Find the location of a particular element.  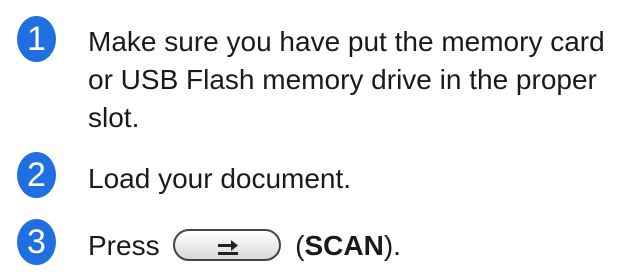

press-label: Press is located at coordinates (124, 245).